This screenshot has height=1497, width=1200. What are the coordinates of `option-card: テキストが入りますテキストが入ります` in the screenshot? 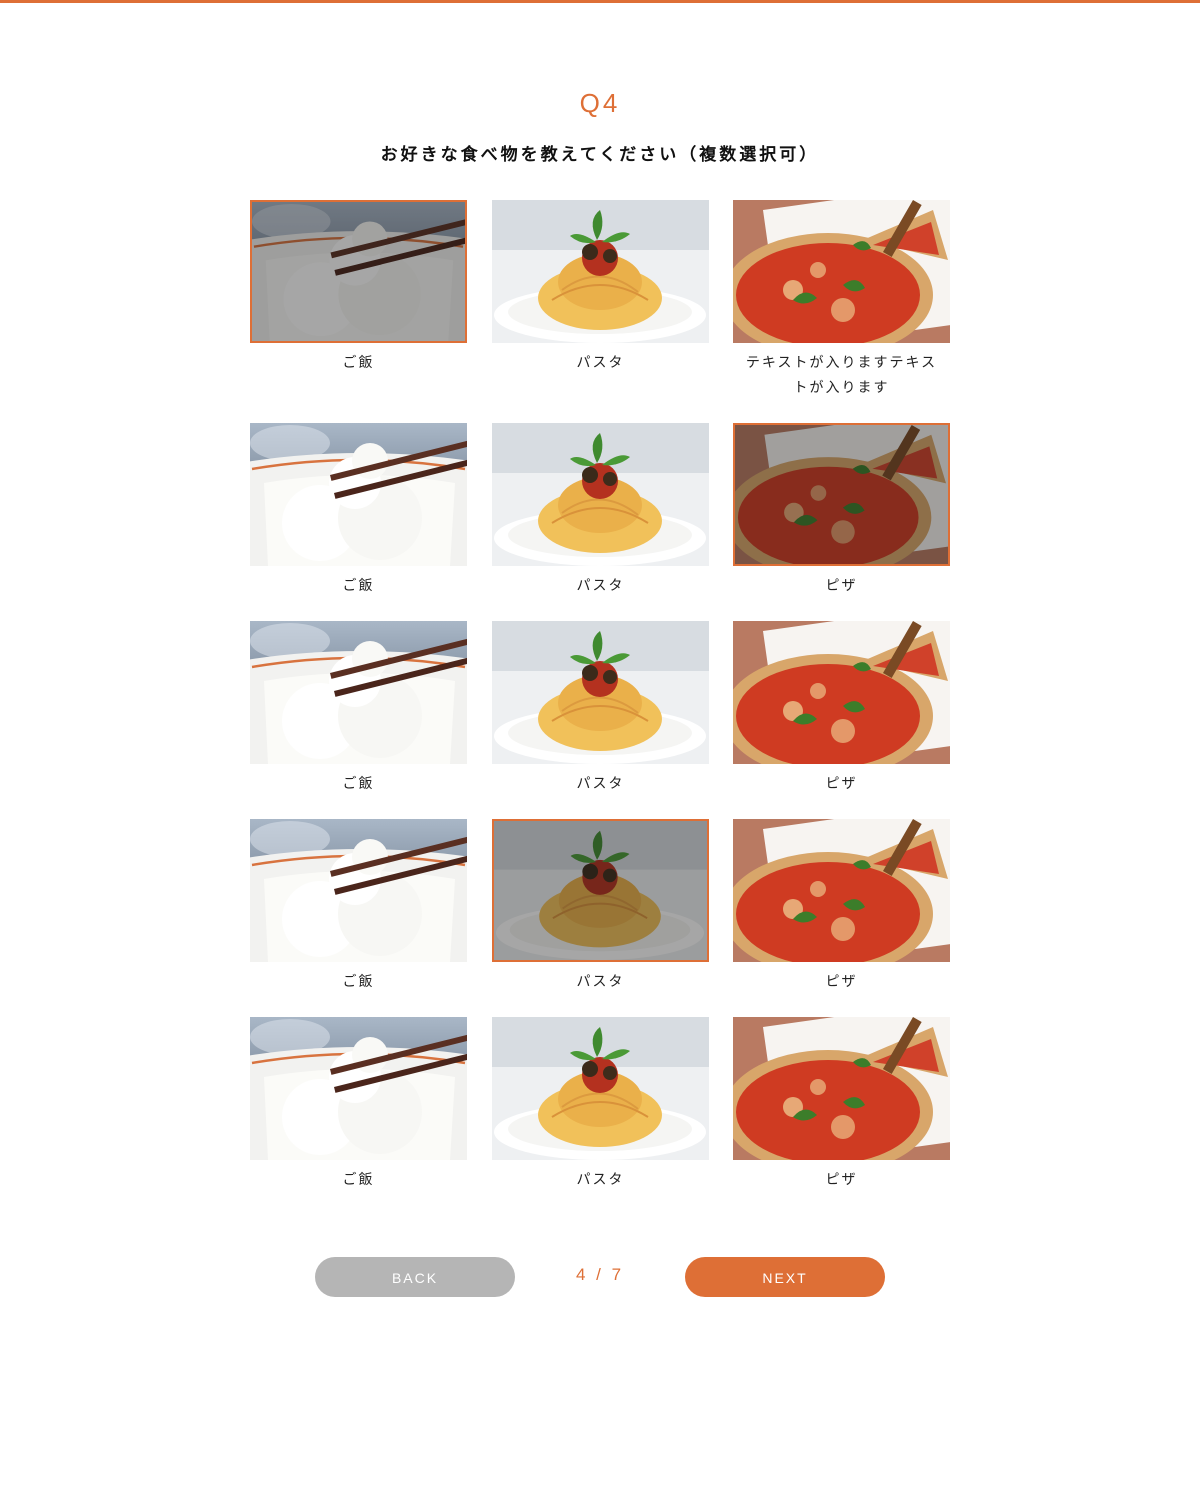 It's located at (841, 300).